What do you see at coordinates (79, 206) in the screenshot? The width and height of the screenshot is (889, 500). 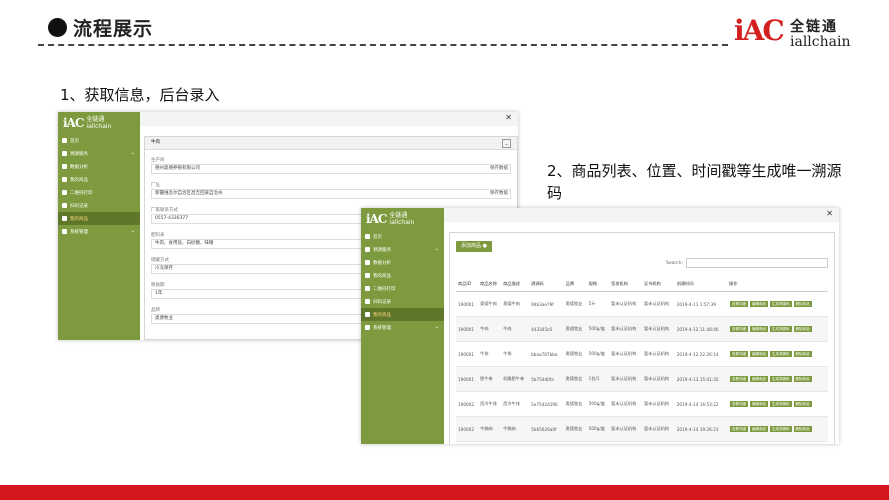 I see `sidebar-item-label: 扫码记录` at bounding box center [79, 206].